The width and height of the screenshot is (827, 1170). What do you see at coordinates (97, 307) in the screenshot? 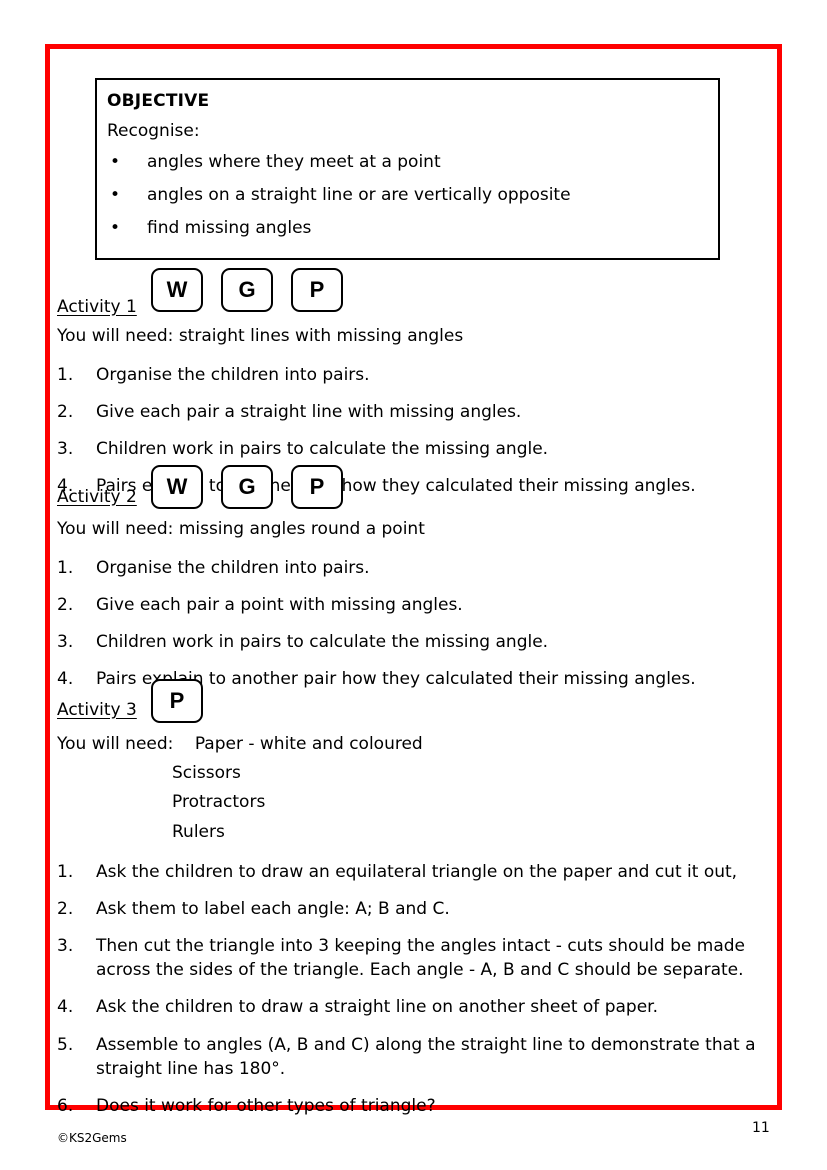
I see `activity-1-label: Activity 1` at bounding box center [97, 307].